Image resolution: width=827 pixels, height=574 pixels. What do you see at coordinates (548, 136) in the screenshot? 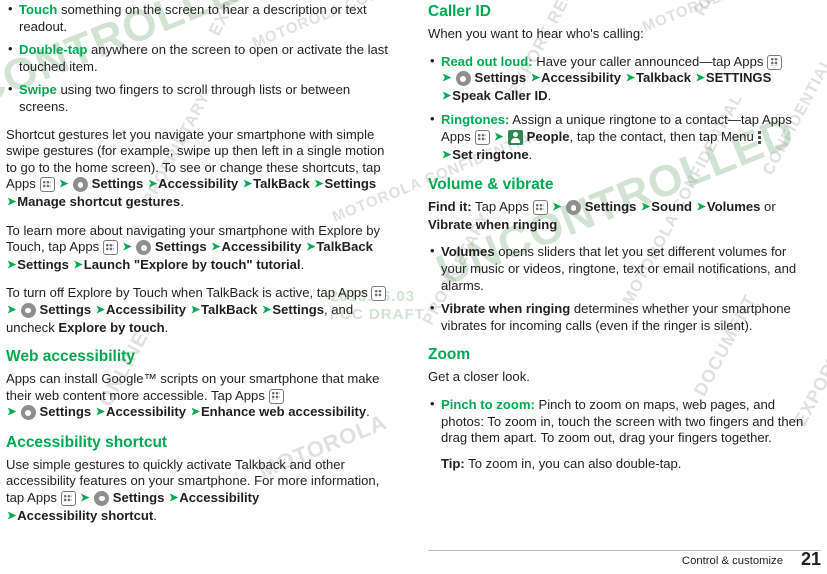
I see `path-step: People` at bounding box center [548, 136].